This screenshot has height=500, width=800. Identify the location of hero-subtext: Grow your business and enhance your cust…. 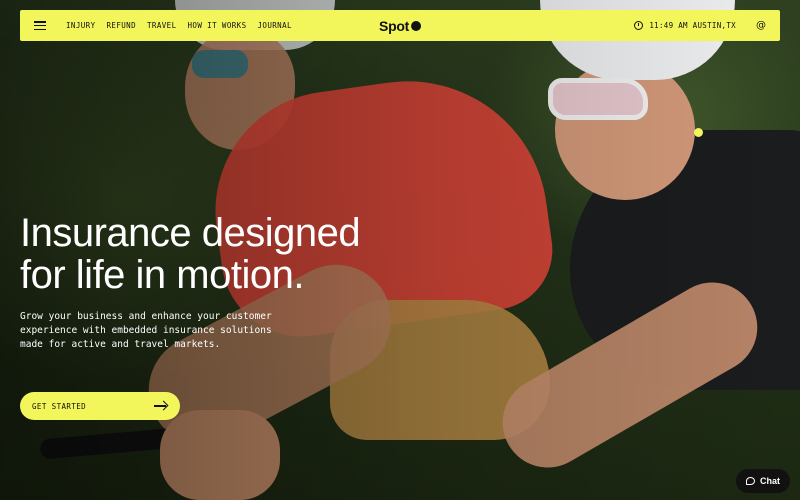
(165, 331).